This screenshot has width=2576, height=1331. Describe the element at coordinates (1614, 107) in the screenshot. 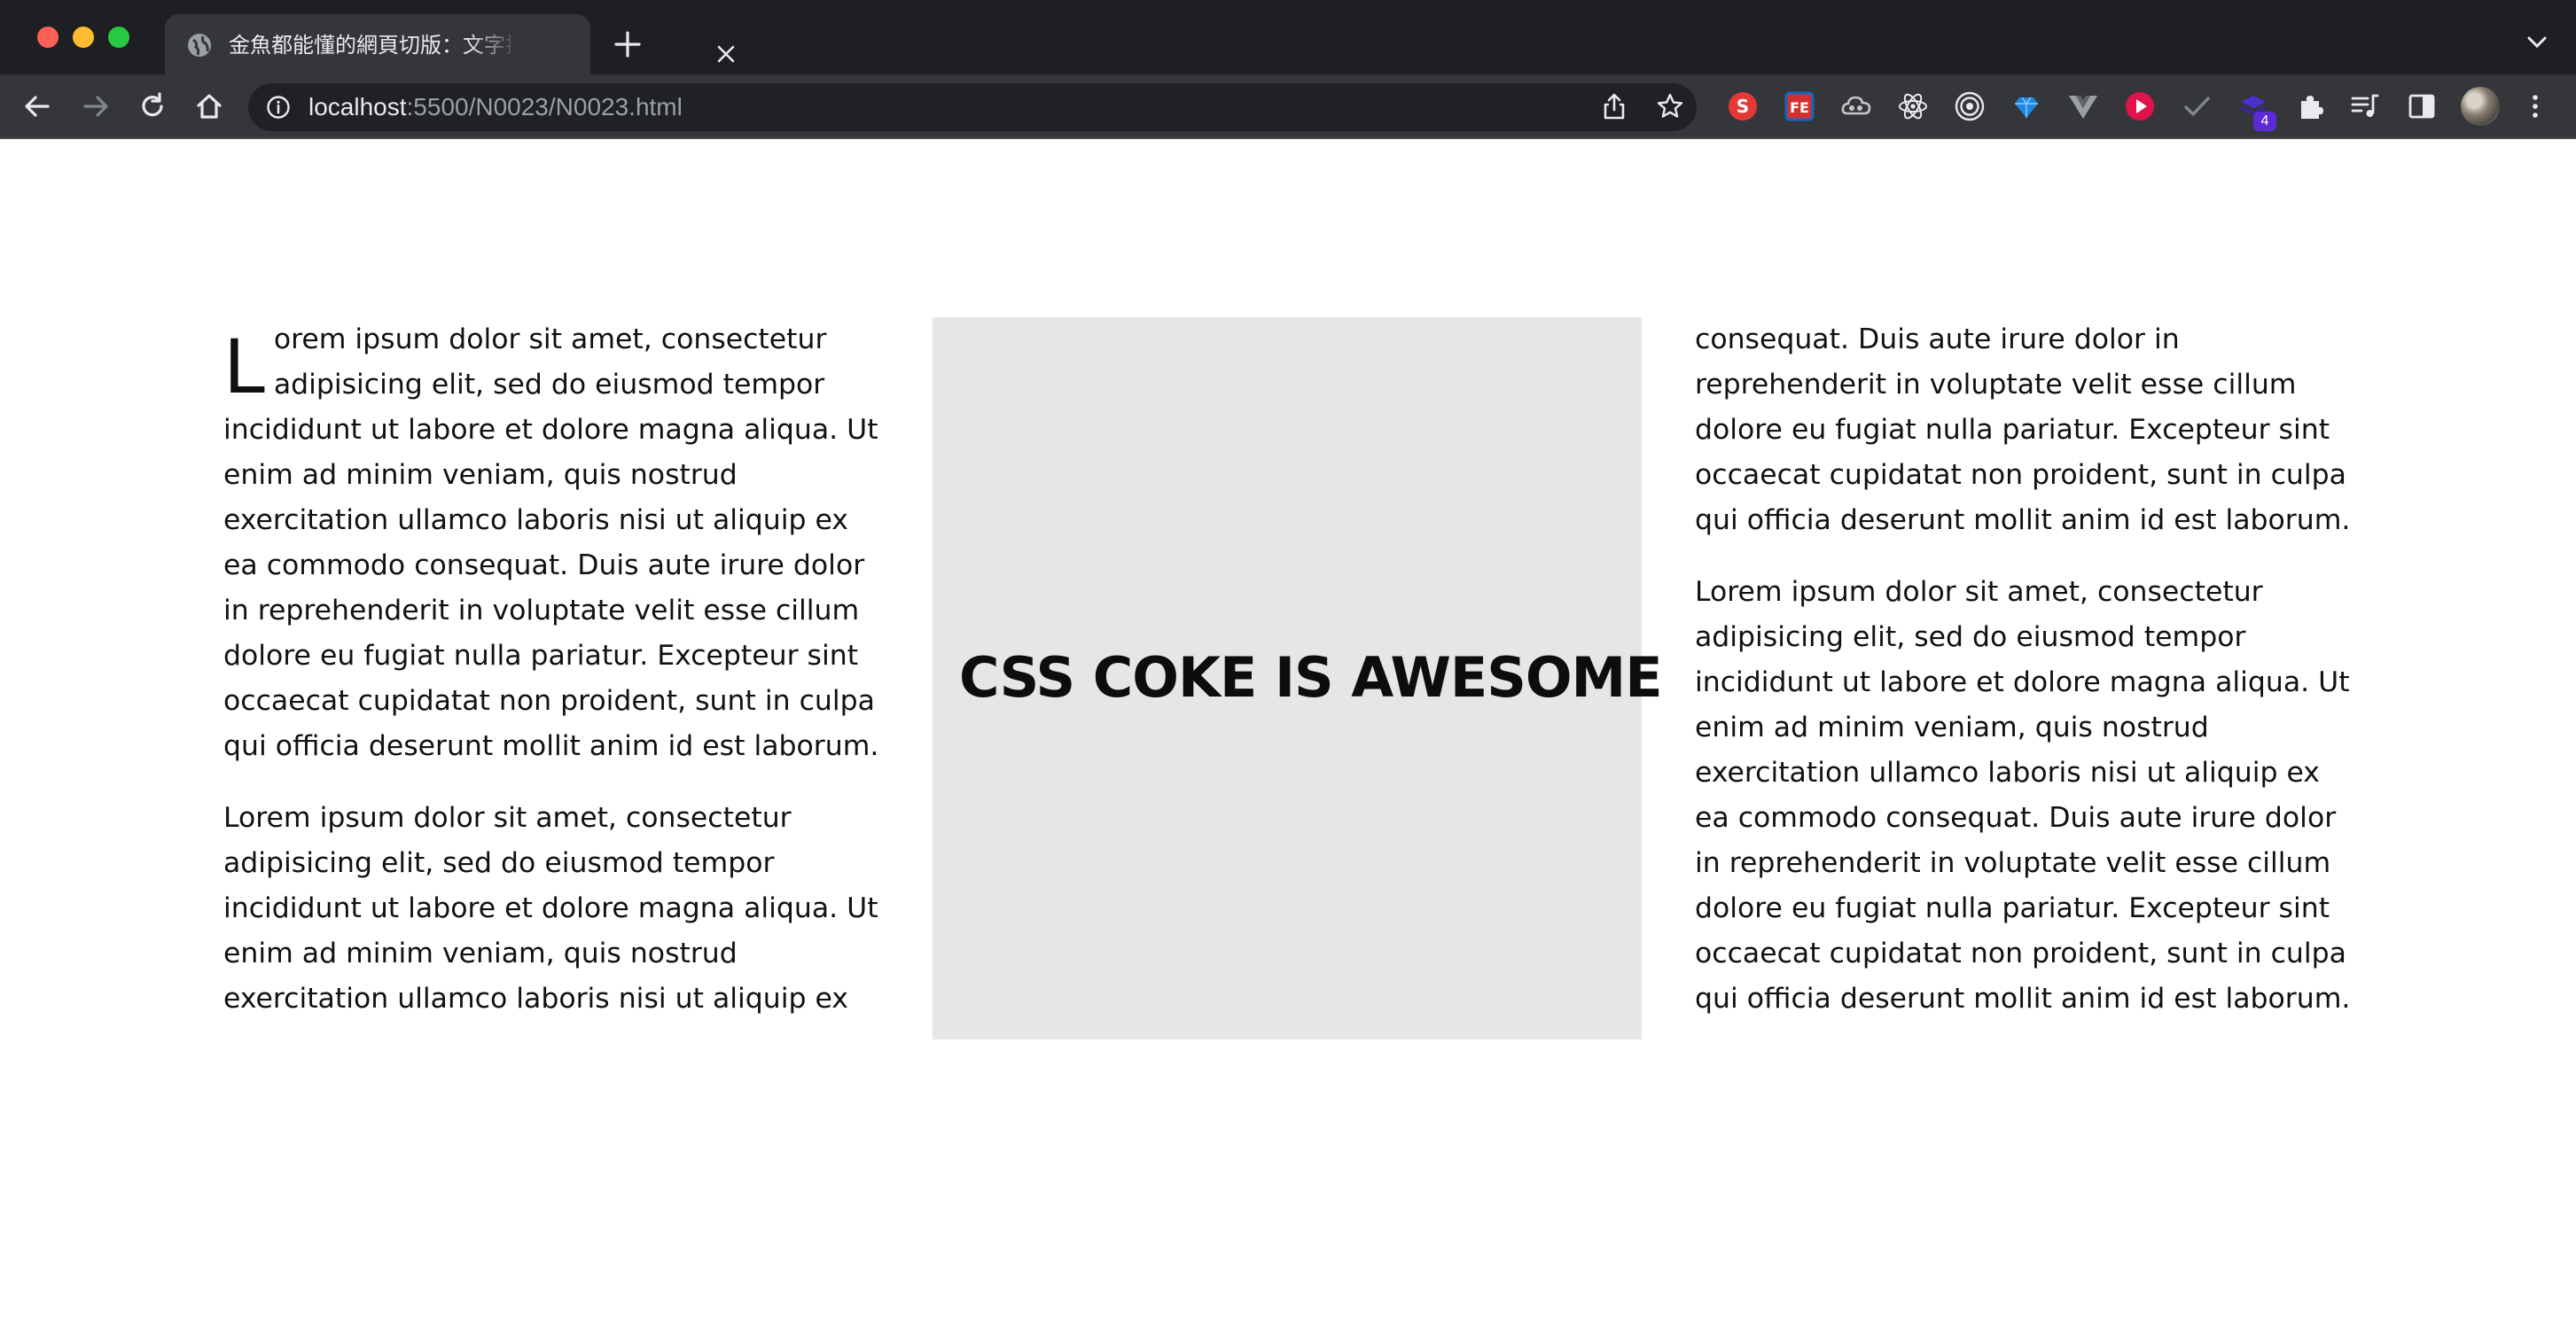

I see `share-icon` at that location.